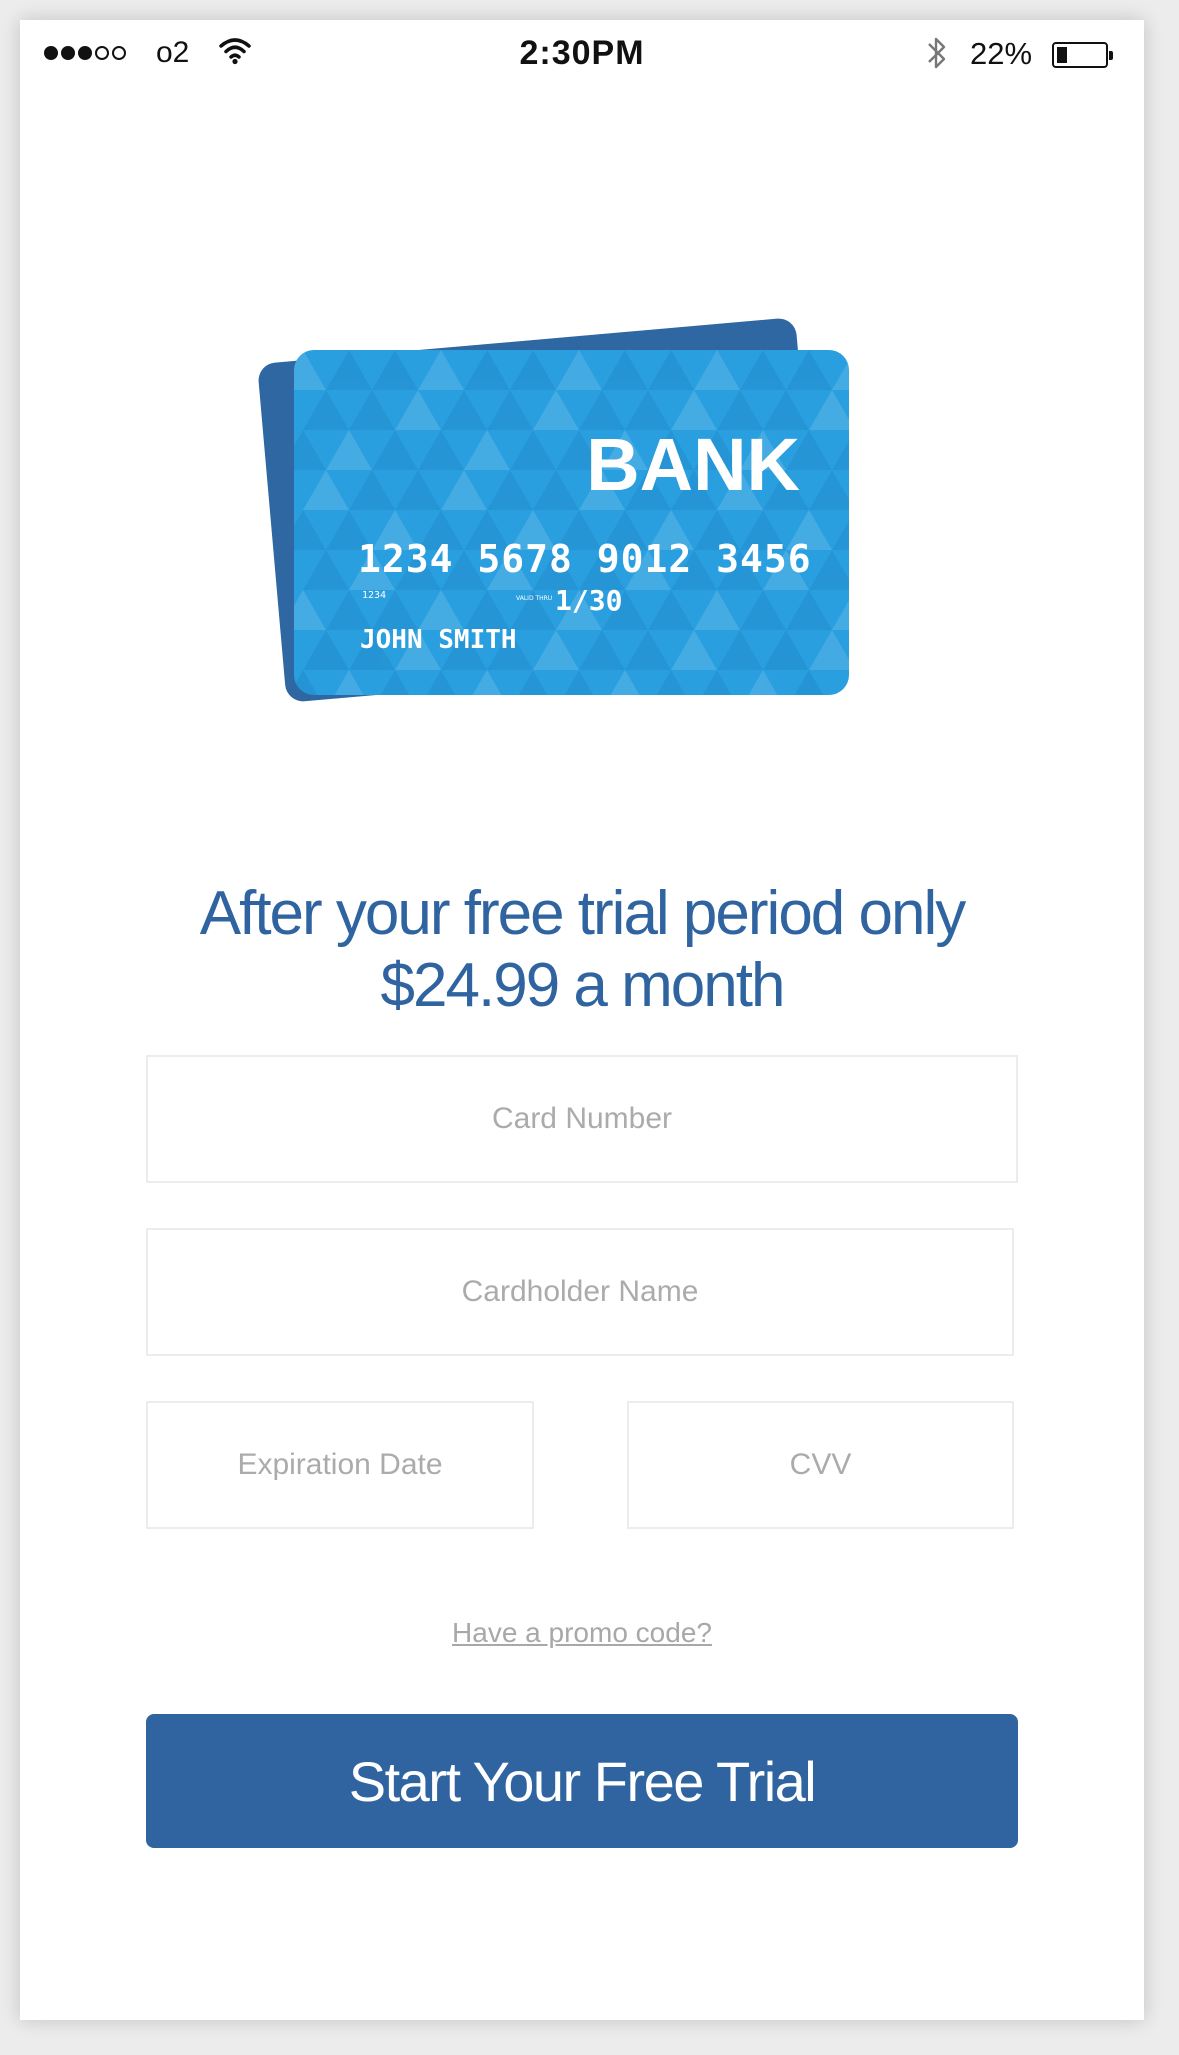 The width and height of the screenshot is (1179, 2055). I want to click on card-expiry: 1/30, so click(588, 600).